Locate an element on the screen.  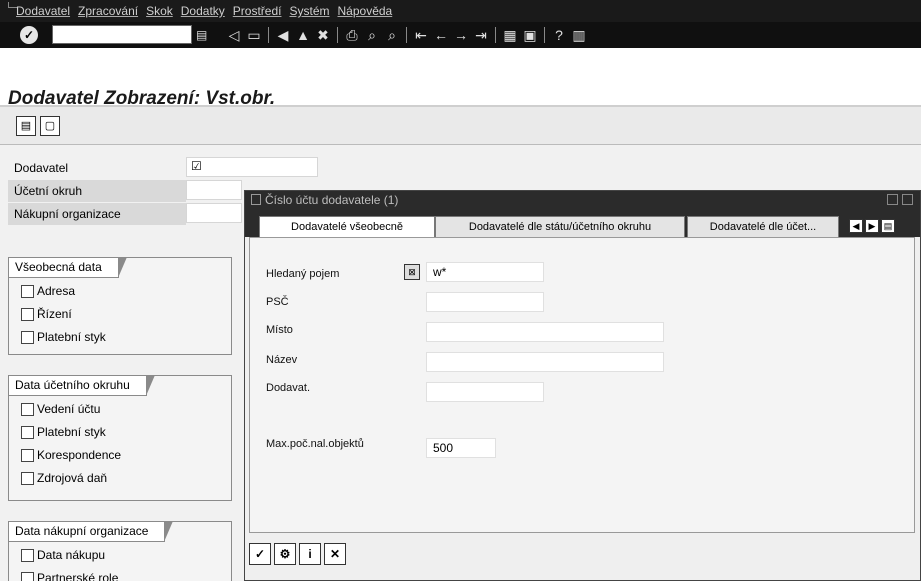
menu-dodatky: Dodatky is located at coordinates (203, 11).